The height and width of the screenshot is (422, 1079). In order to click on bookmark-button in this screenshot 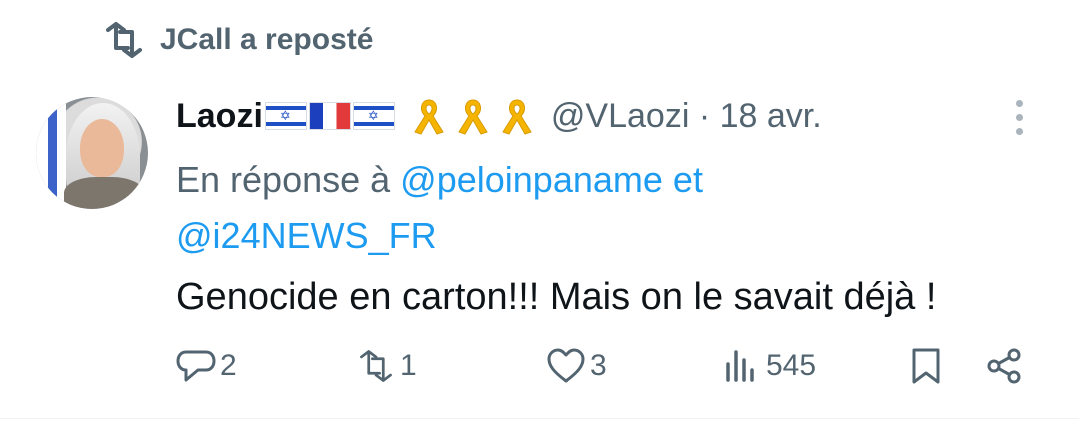, I will do `click(926, 366)`.